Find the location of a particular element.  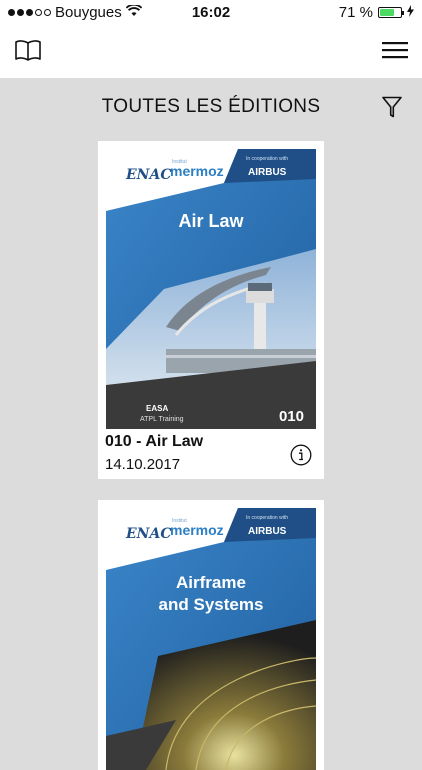

nav-bar is located at coordinates (211, 52).